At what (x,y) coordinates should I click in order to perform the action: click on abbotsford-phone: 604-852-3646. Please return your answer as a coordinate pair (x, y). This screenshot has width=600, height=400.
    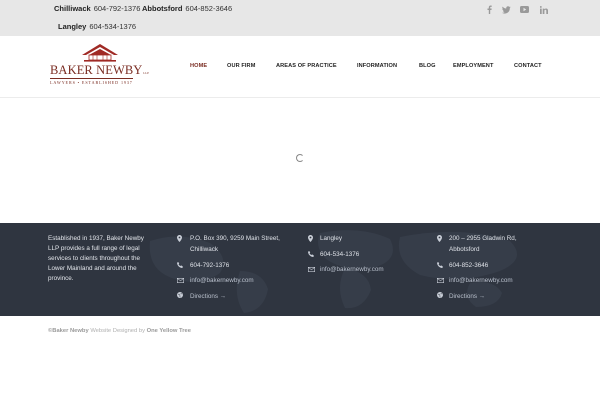
    Looking at the image, I should click on (468, 266).